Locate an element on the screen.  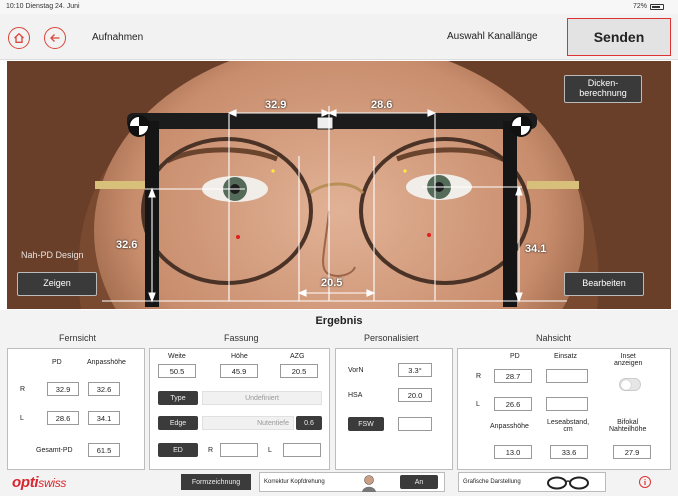
channel-length-selector: Auswahl Kanallänge is located at coordinates (492, 36).